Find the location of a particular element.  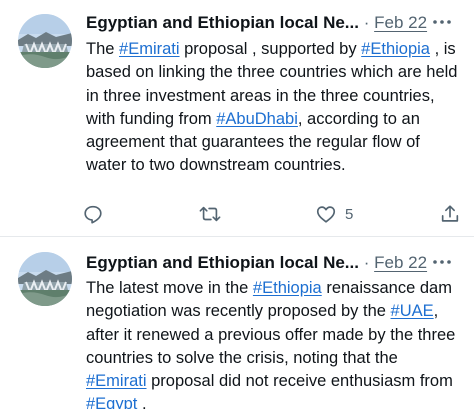

hashtag-link: #Egypt is located at coordinates (111, 402).